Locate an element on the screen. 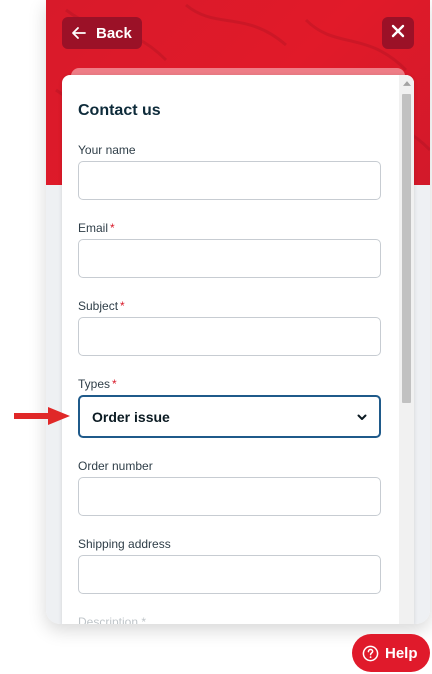 This screenshot has width=432, height=674. order-number-field is located at coordinates (229, 496).